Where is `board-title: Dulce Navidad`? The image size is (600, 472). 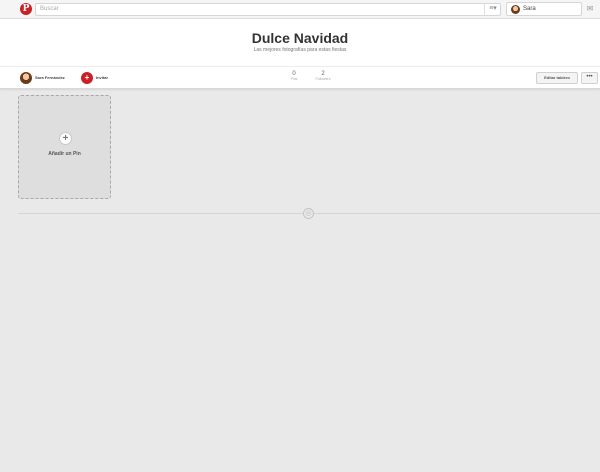
board-title: Dulce Navidad is located at coordinates (300, 38).